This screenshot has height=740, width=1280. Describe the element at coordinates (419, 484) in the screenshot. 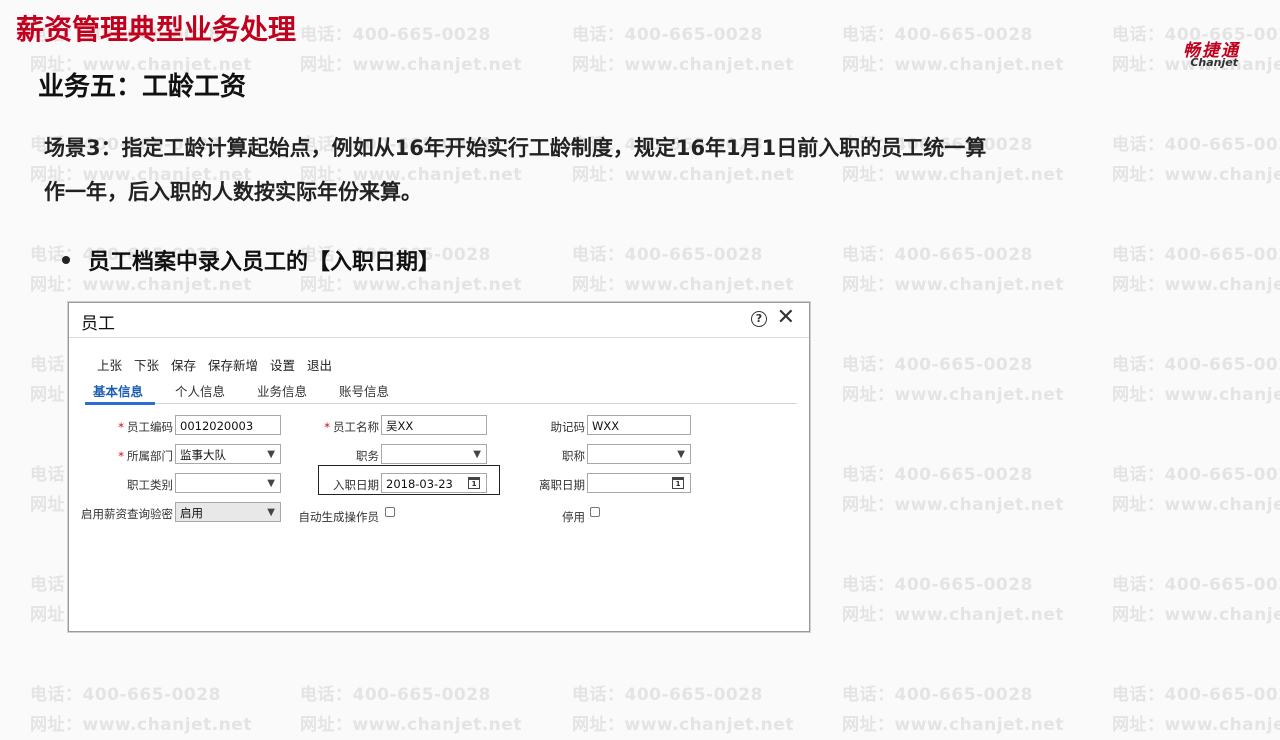

I see `hire-date-value: 2018-03-23` at that location.